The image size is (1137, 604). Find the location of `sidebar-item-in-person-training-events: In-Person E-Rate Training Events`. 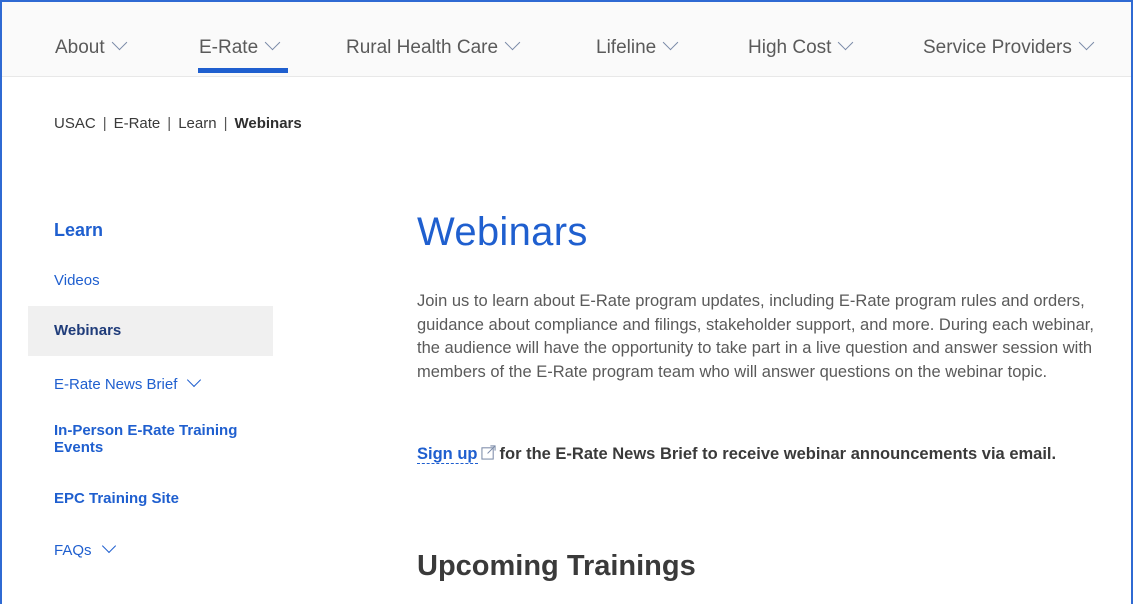

sidebar-item-in-person-training-events: In-Person E-Rate Training Events is located at coordinates (143, 439).